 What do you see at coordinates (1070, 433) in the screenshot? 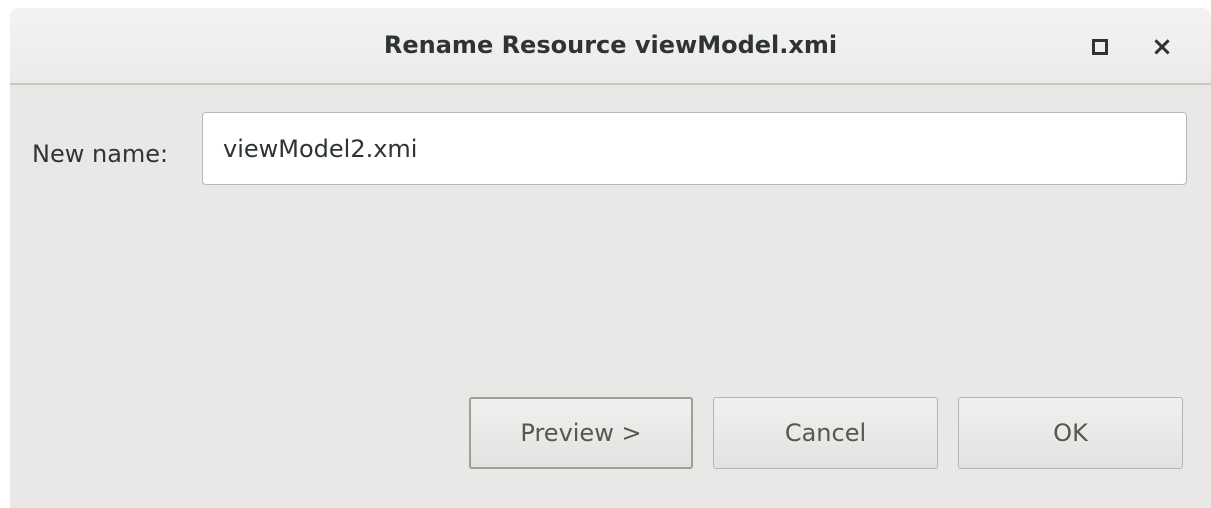
I see `ok-button: OK` at bounding box center [1070, 433].